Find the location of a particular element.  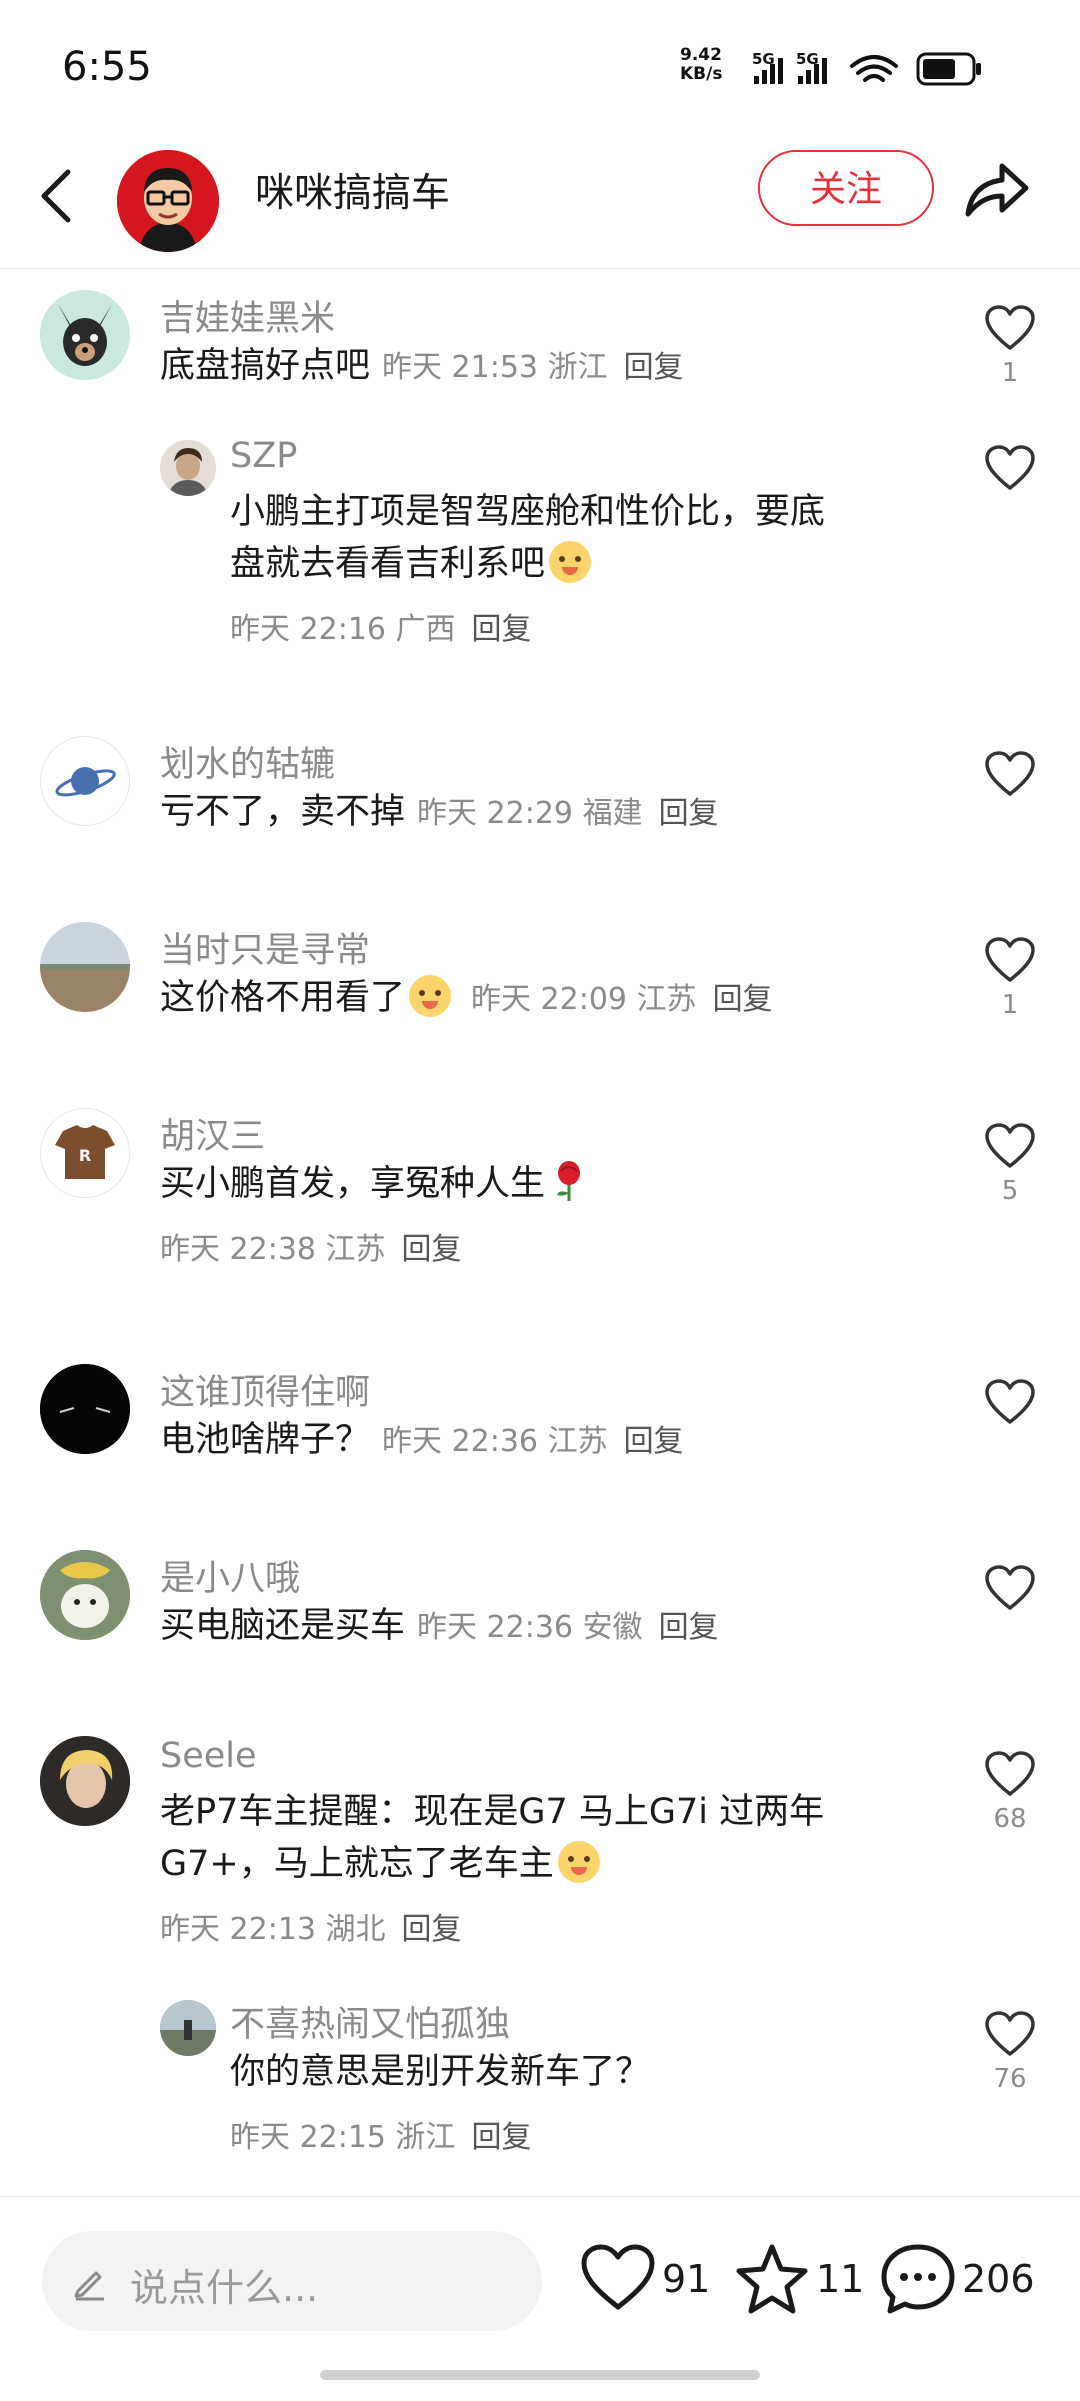

status-bar: 6:55 9.42 KB/s 5G 5G is located at coordinates (540, 65).